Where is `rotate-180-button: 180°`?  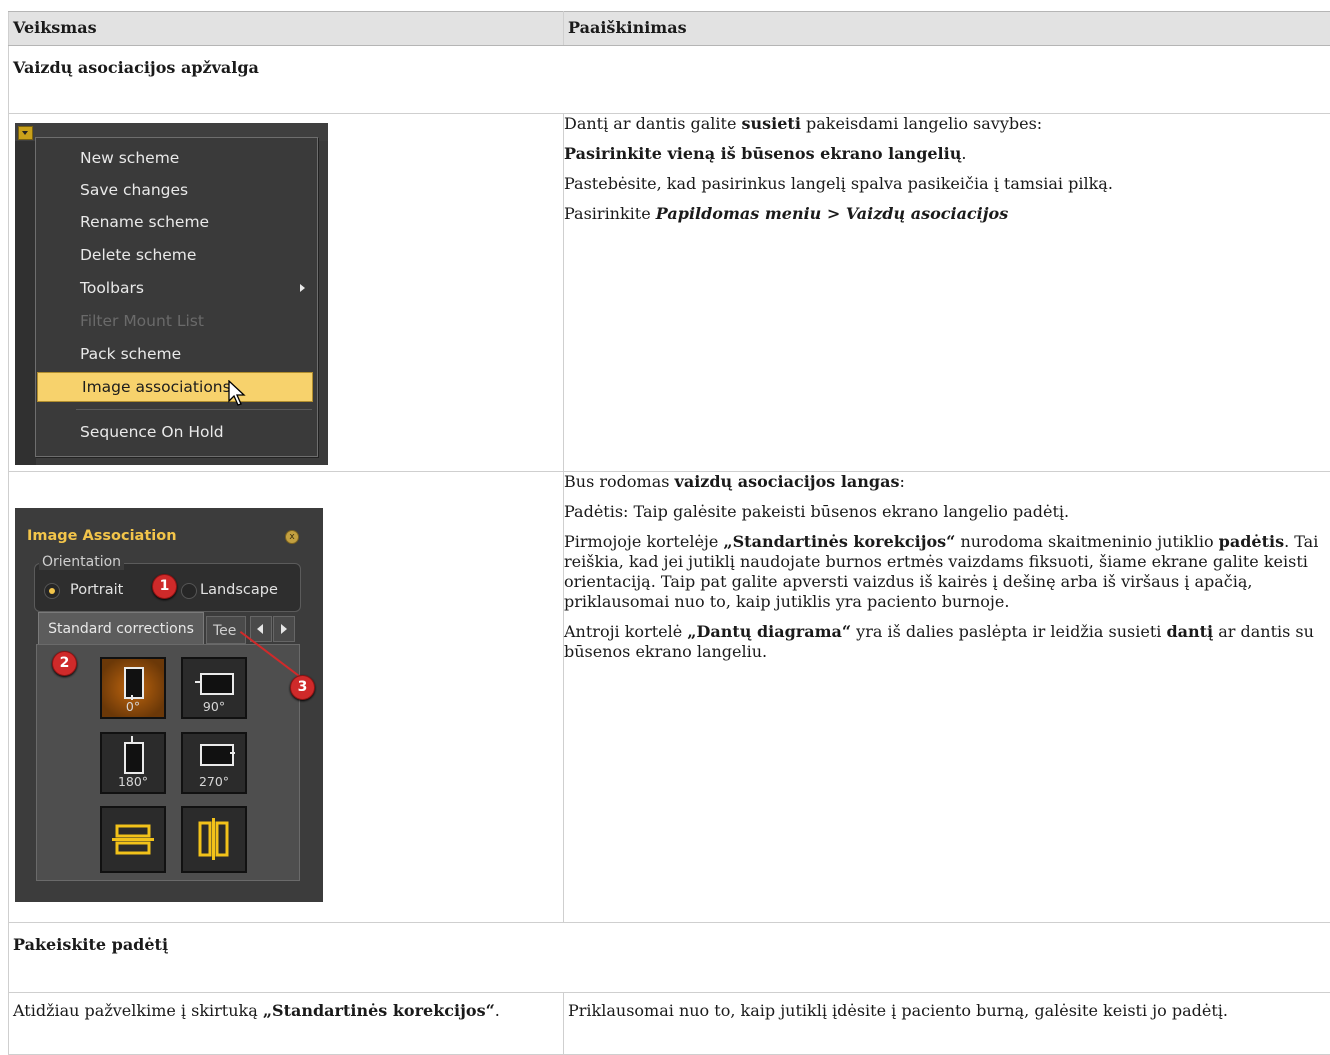 rotate-180-button: 180° is located at coordinates (133, 763).